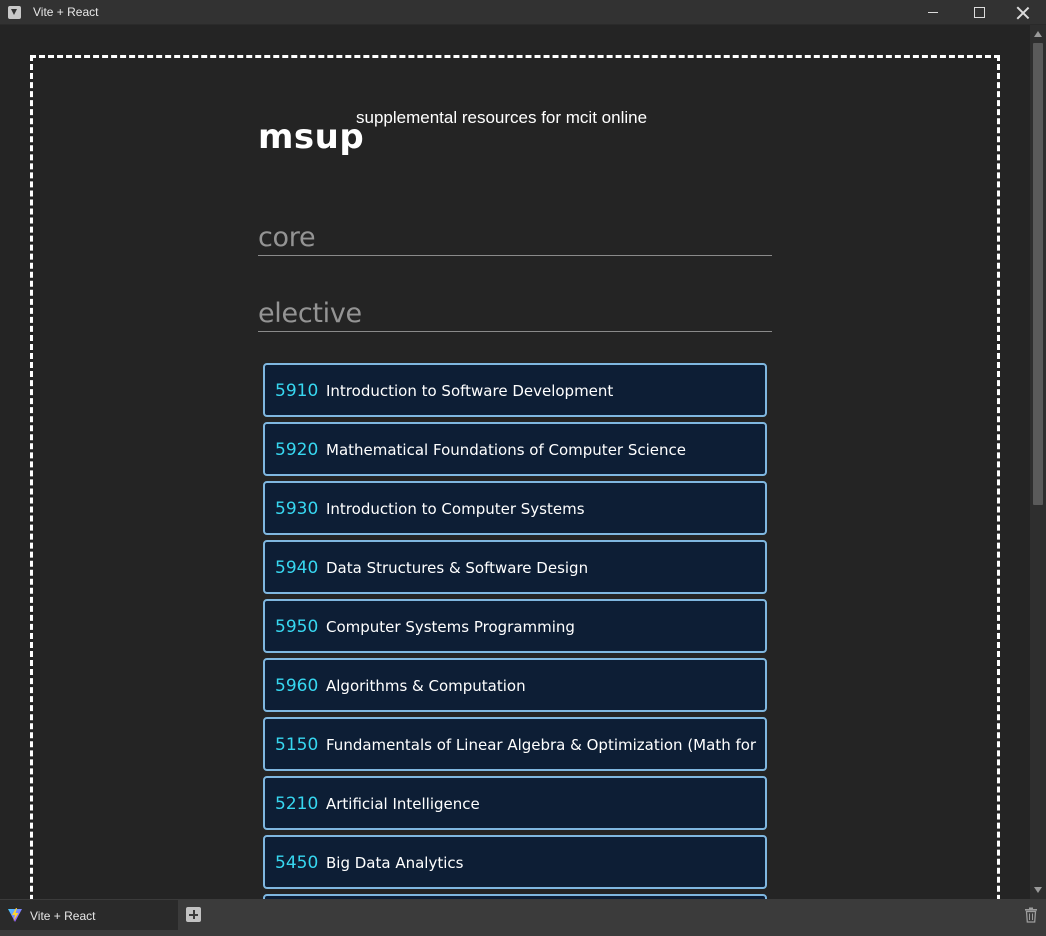  I want to click on section-elective-header: elective, so click(515, 315).